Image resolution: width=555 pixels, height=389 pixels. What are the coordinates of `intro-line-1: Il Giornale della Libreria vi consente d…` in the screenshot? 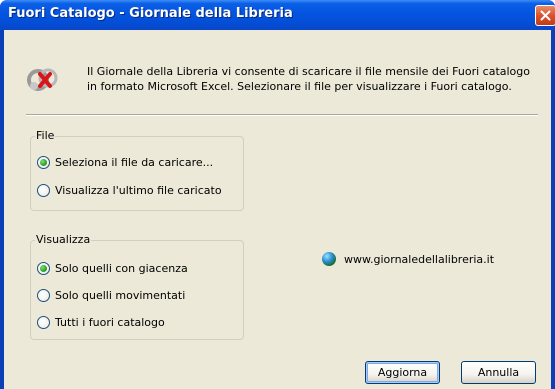 It's located at (308, 71).